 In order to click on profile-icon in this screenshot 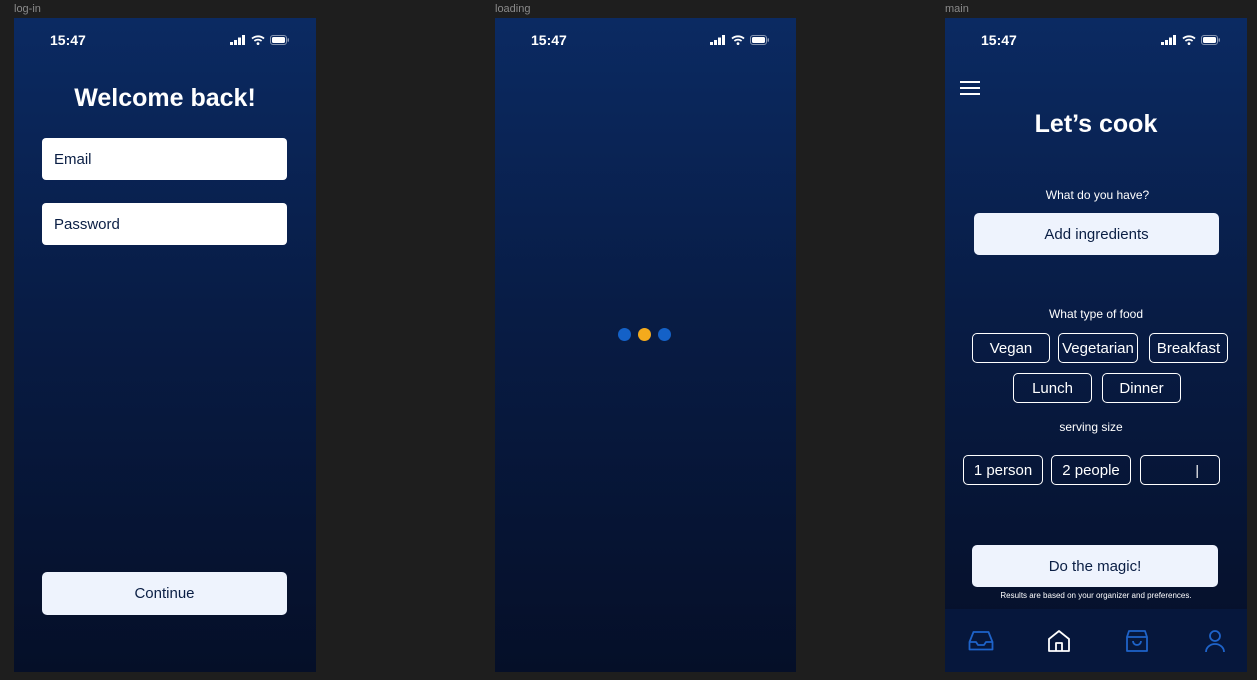, I will do `click(1215, 641)`.